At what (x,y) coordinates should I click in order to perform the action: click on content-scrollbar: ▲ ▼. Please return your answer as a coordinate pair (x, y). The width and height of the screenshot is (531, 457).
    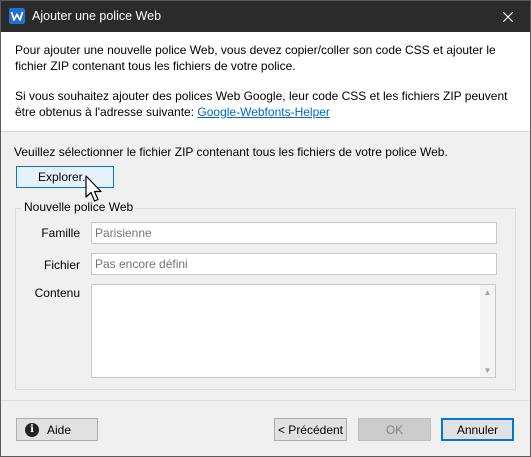
    Looking at the image, I should click on (487, 331).